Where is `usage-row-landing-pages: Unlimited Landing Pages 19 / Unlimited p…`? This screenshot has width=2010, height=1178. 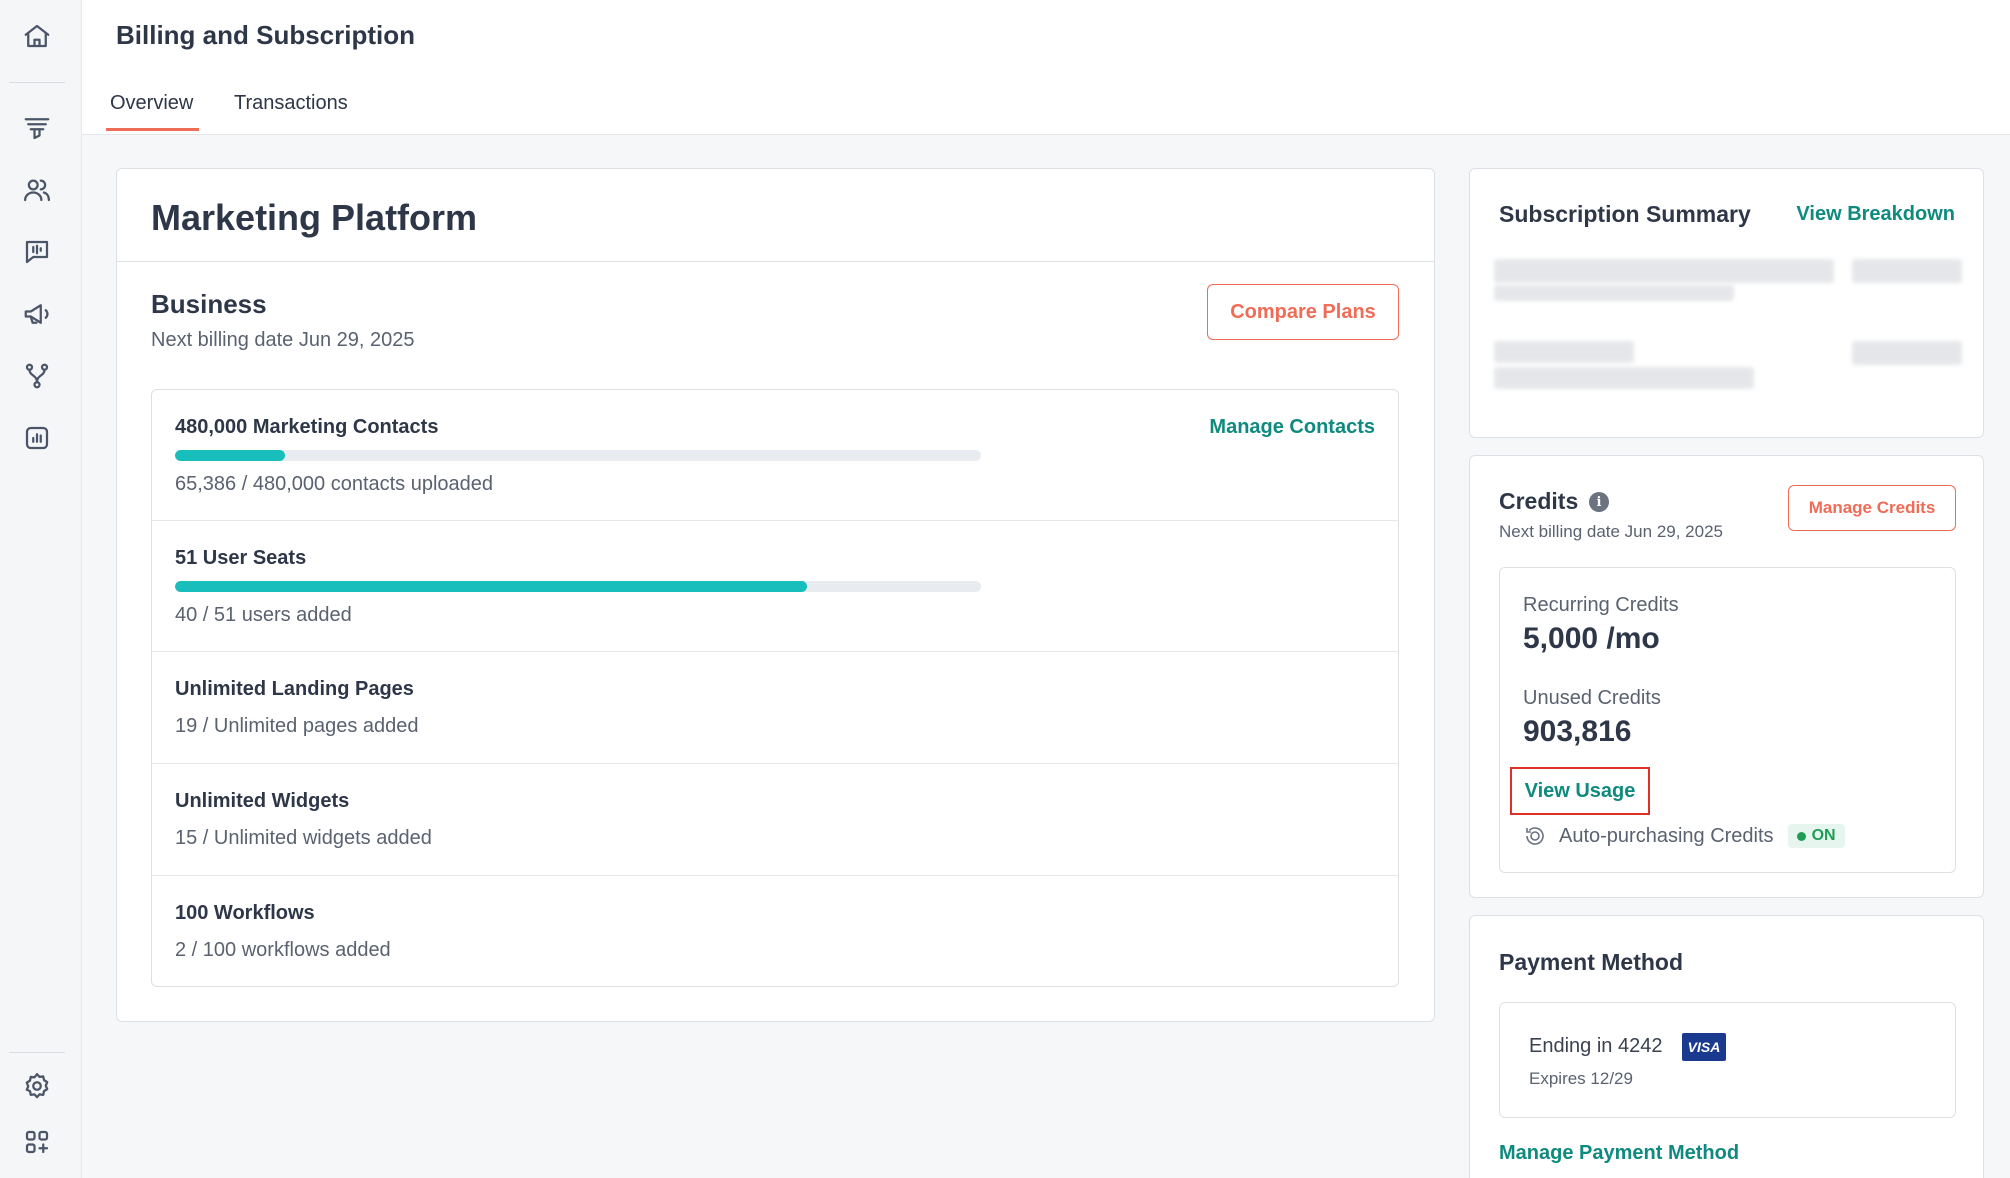 usage-row-landing-pages: Unlimited Landing Pages 19 / Unlimited p… is located at coordinates (775, 708).